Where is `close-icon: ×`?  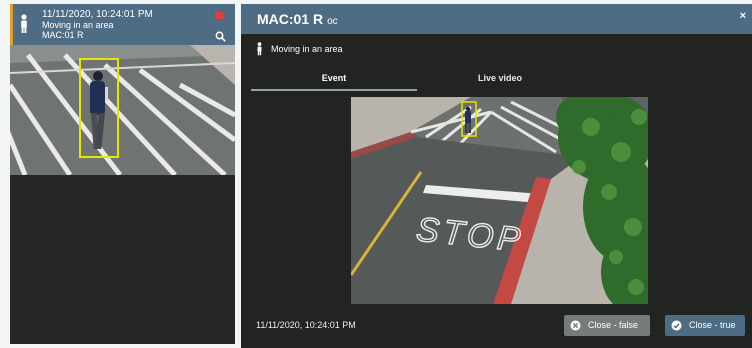
close-icon: × is located at coordinates (743, 16).